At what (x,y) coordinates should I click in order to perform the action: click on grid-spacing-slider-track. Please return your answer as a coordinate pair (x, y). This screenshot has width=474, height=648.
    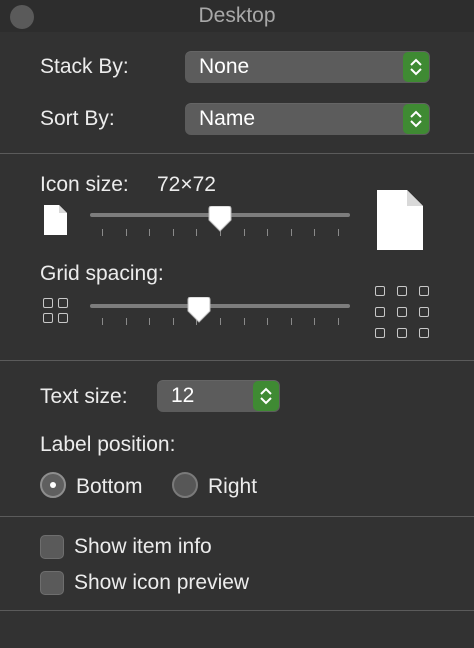
    Looking at the image, I should click on (220, 306).